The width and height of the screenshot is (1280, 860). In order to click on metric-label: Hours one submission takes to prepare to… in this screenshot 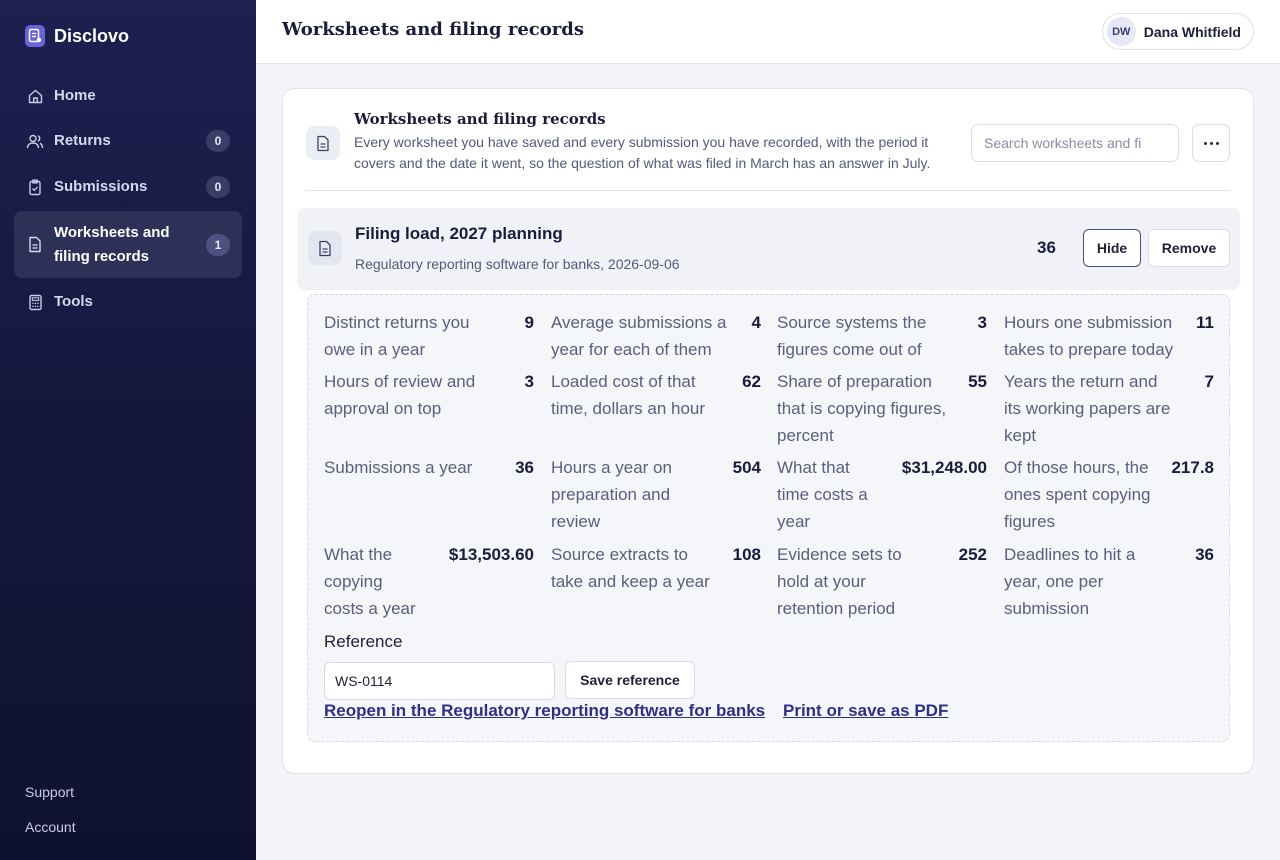, I will do `click(1089, 336)`.